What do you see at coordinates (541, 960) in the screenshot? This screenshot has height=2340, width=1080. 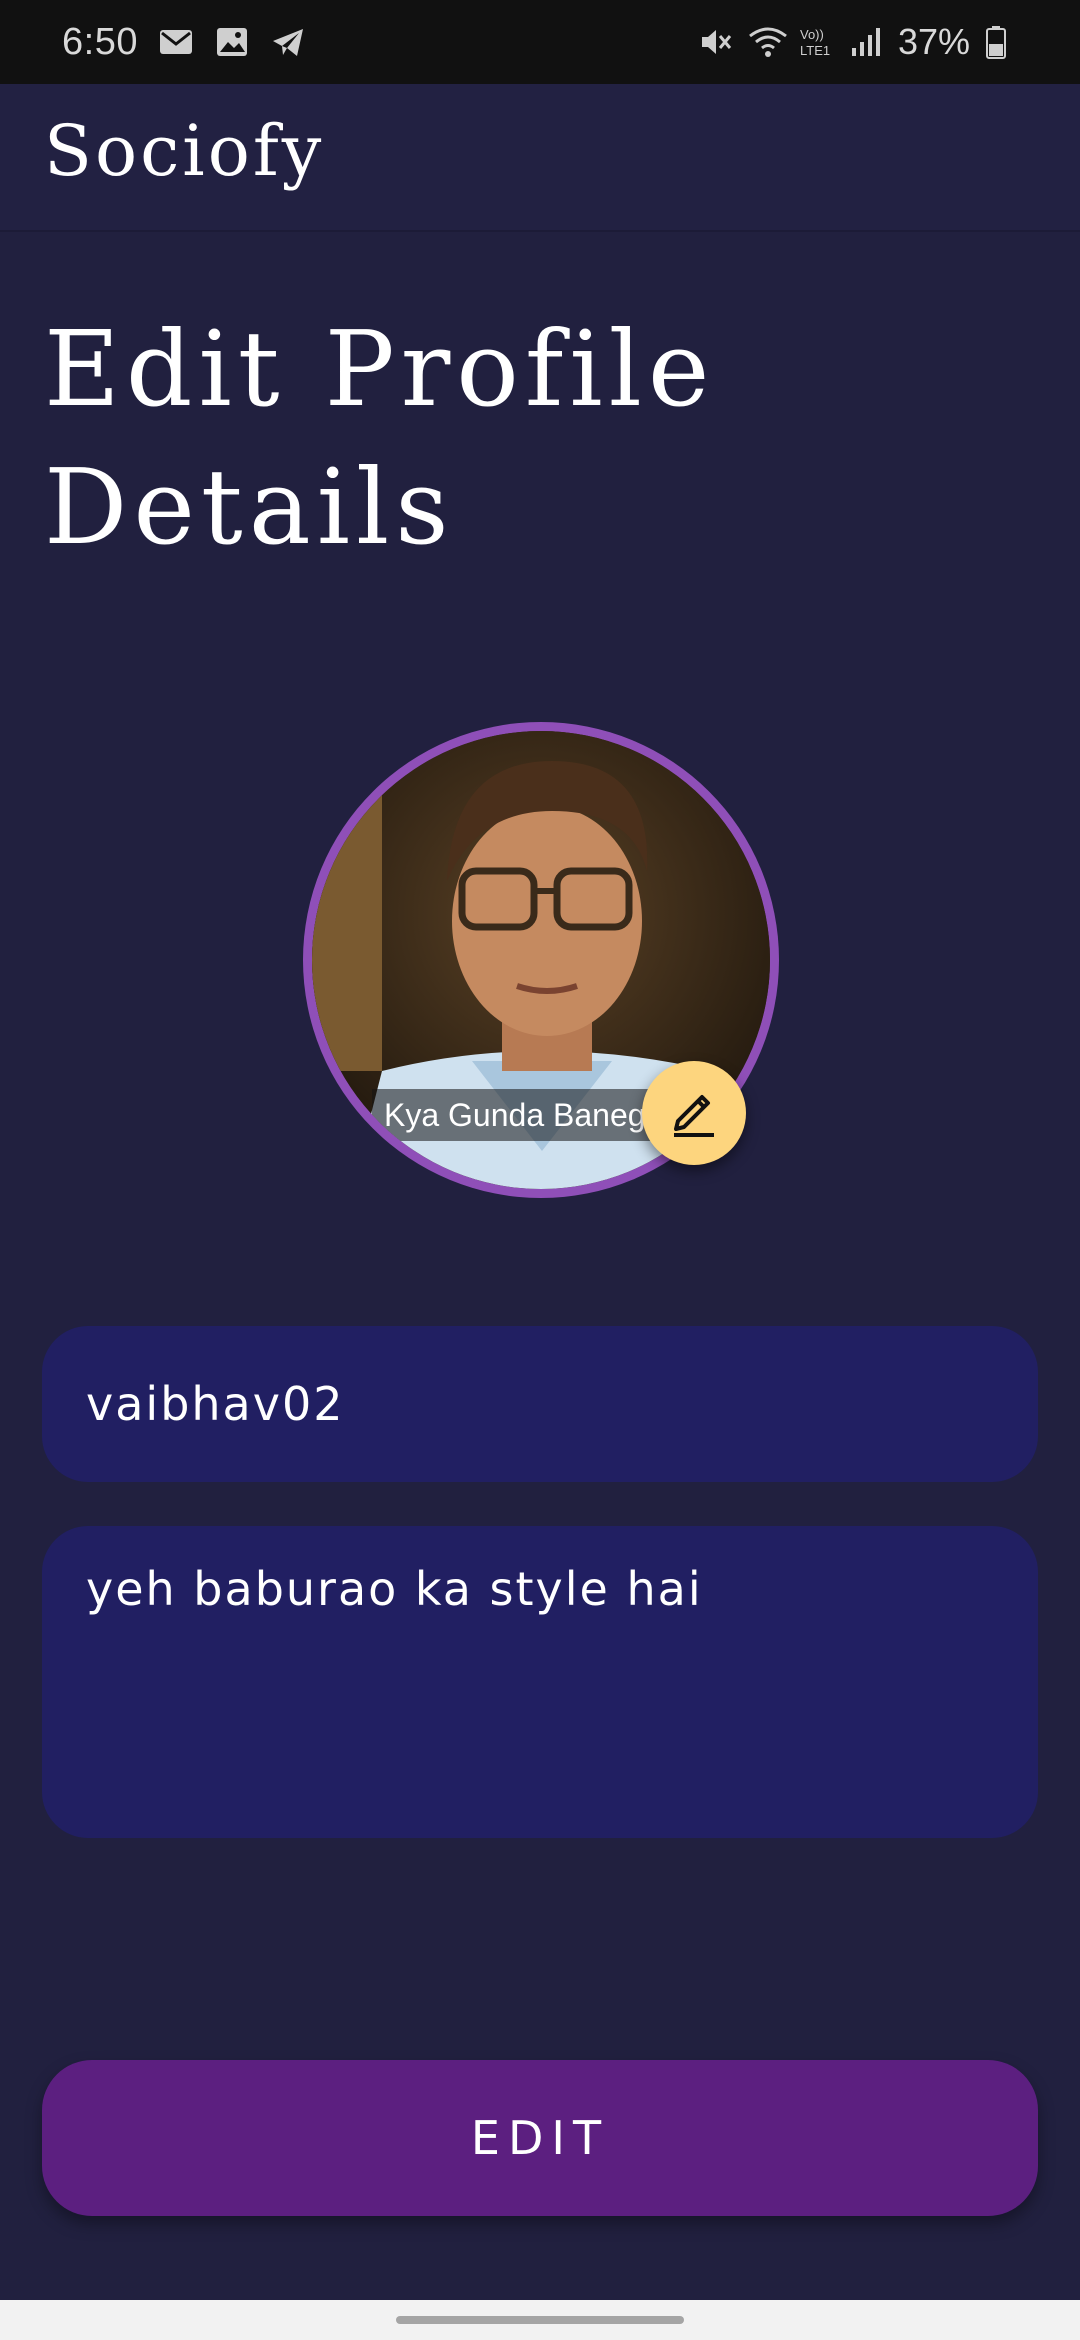 I see `profile-avatar: Kya Gunda Banega` at bounding box center [541, 960].